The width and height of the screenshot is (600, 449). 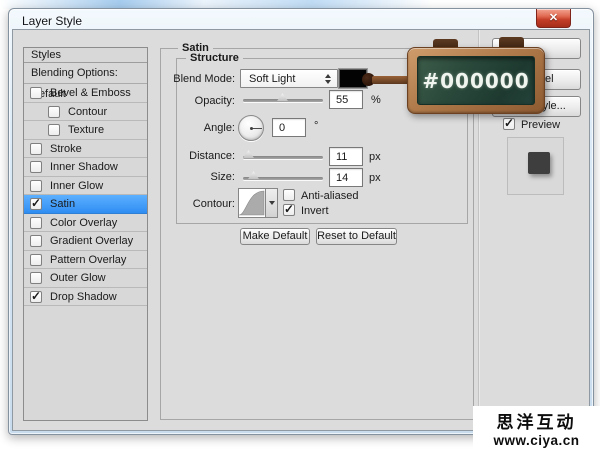 I want to click on sidebar-item-inner-glow: Inner Glow, so click(x=85, y=186).